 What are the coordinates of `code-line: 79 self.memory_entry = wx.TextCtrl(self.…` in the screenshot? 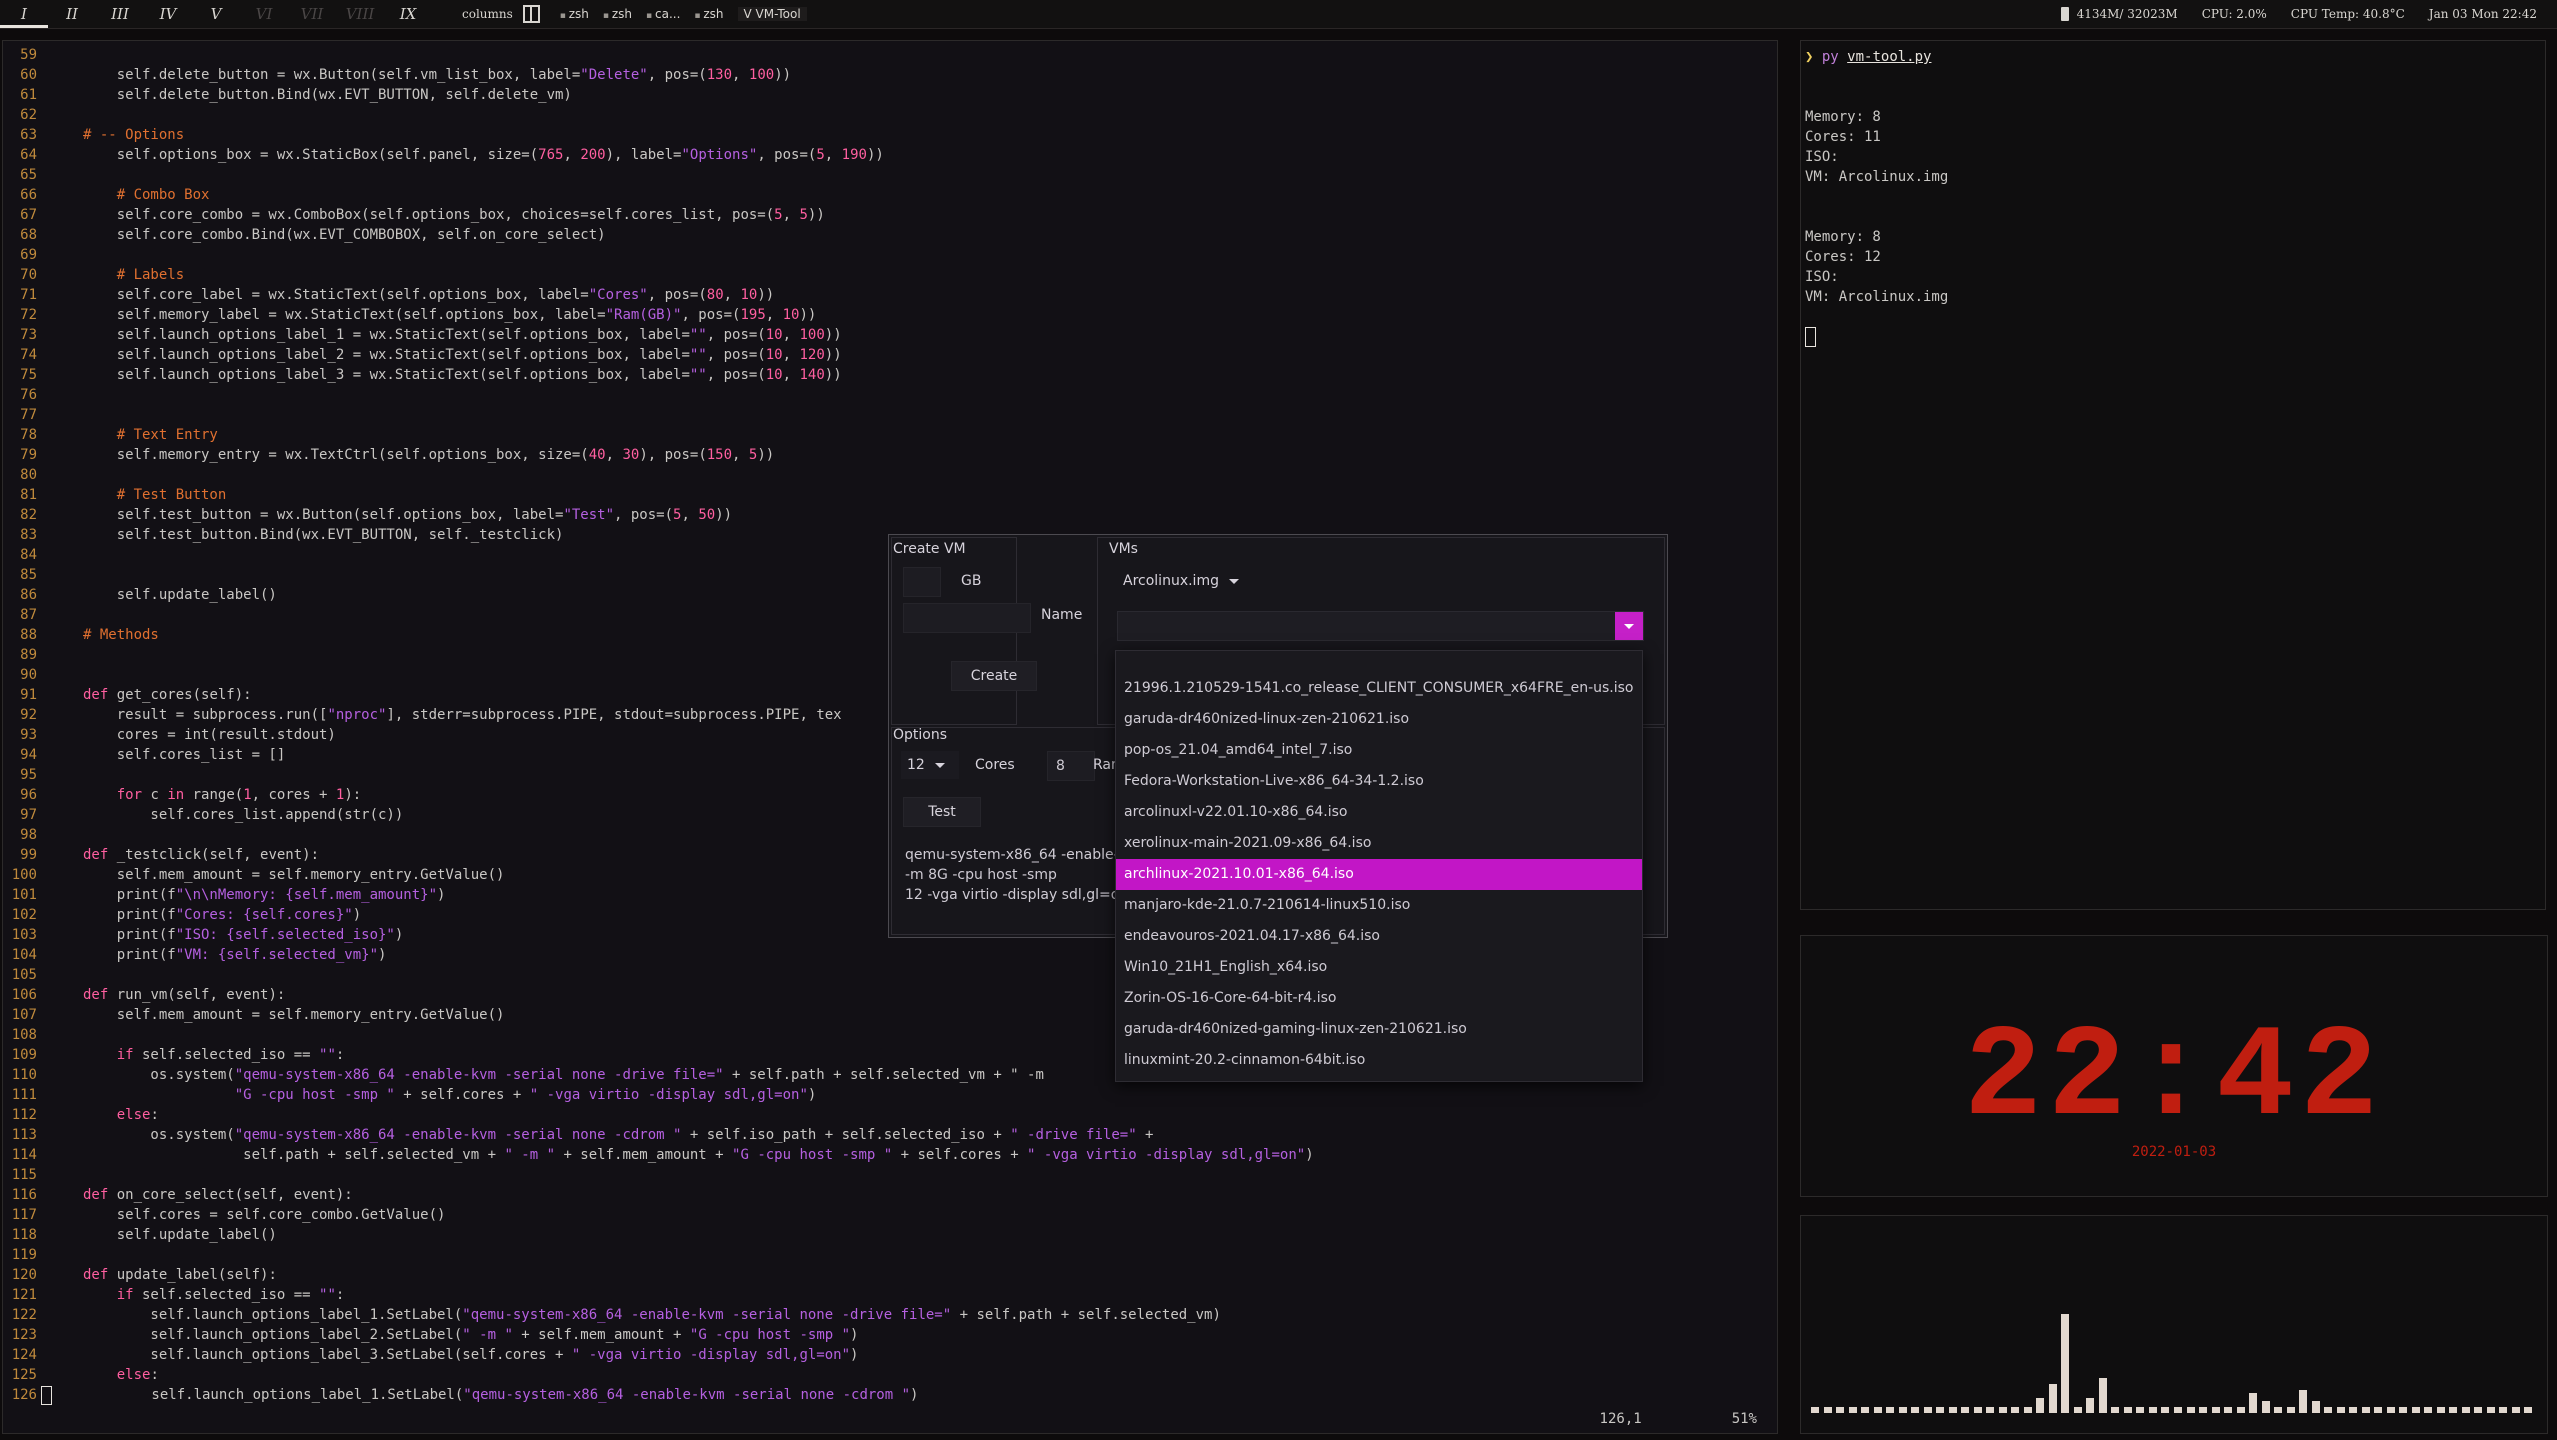 It's located at (658, 455).